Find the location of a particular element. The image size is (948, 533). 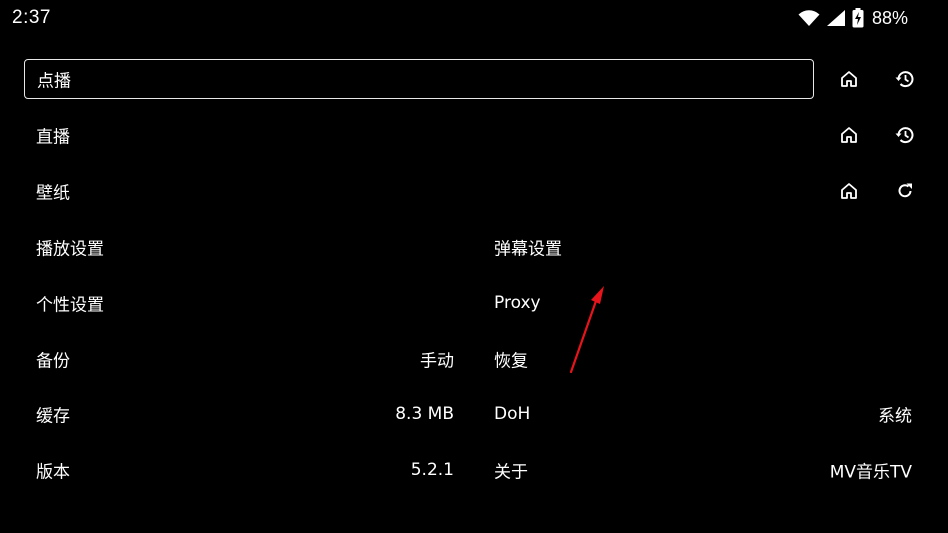

live-history-icon is located at coordinates (905, 135).